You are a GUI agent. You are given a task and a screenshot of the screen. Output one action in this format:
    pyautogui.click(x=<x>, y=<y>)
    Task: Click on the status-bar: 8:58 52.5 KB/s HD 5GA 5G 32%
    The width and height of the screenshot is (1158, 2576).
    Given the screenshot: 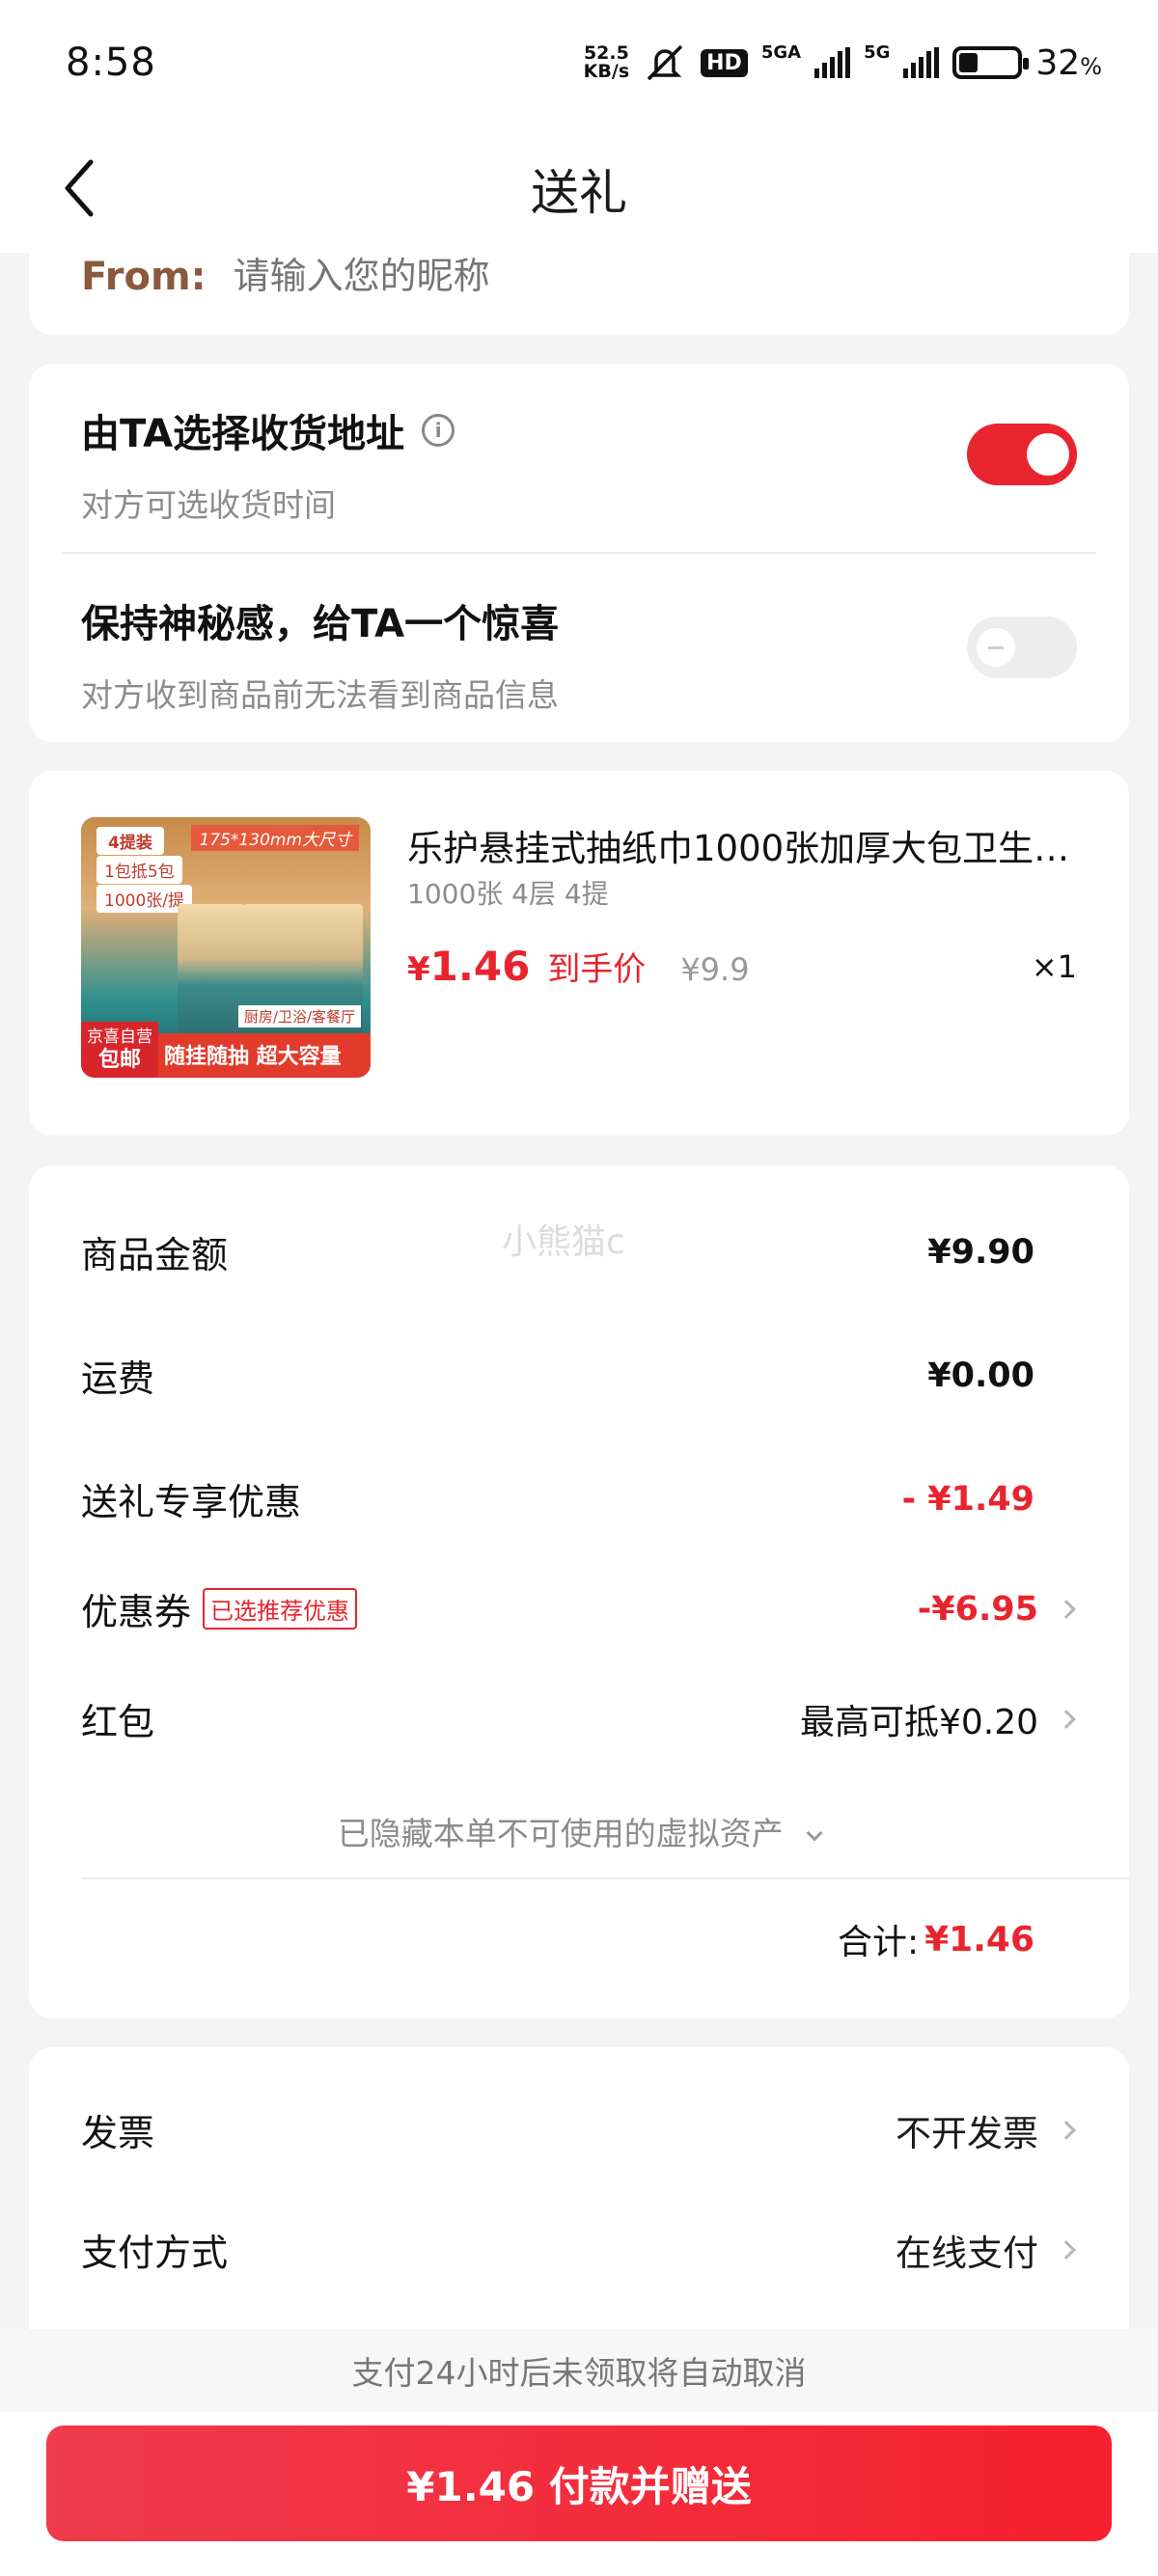 What is the action you would take?
    pyautogui.click(x=579, y=63)
    